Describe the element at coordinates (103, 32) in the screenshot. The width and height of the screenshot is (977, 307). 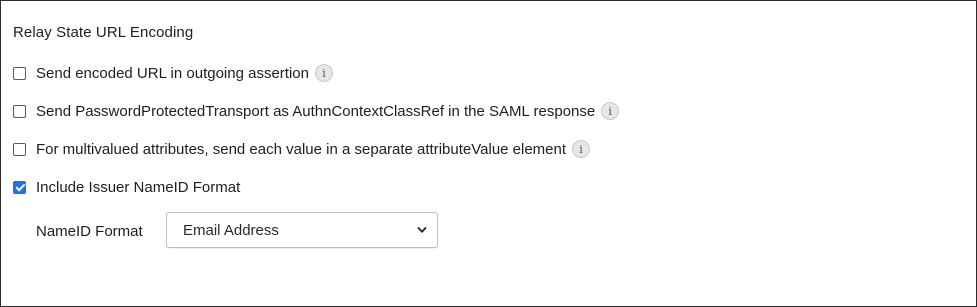
I see `section-title: Relay State URL Encoding` at that location.